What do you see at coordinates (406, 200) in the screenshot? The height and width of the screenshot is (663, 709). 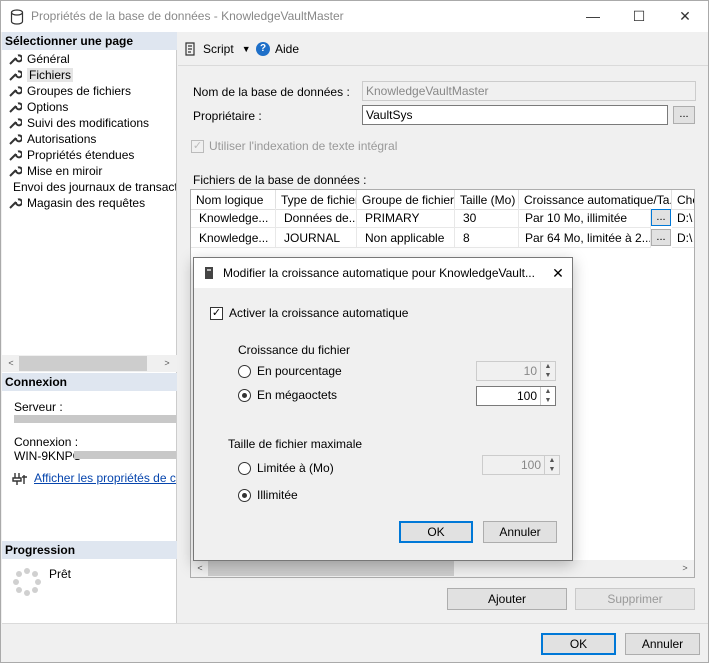 I see `column-header-filegroup: Groupe de fichiers` at bounding box center [406, 200].